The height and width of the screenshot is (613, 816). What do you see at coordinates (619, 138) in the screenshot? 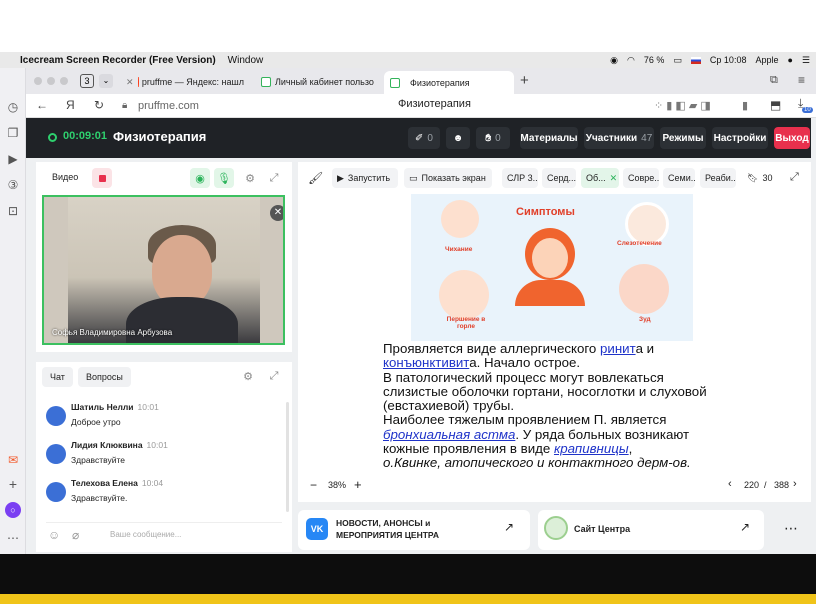
I see `participants-button: Участники 47` at bounding box center [619, 138].